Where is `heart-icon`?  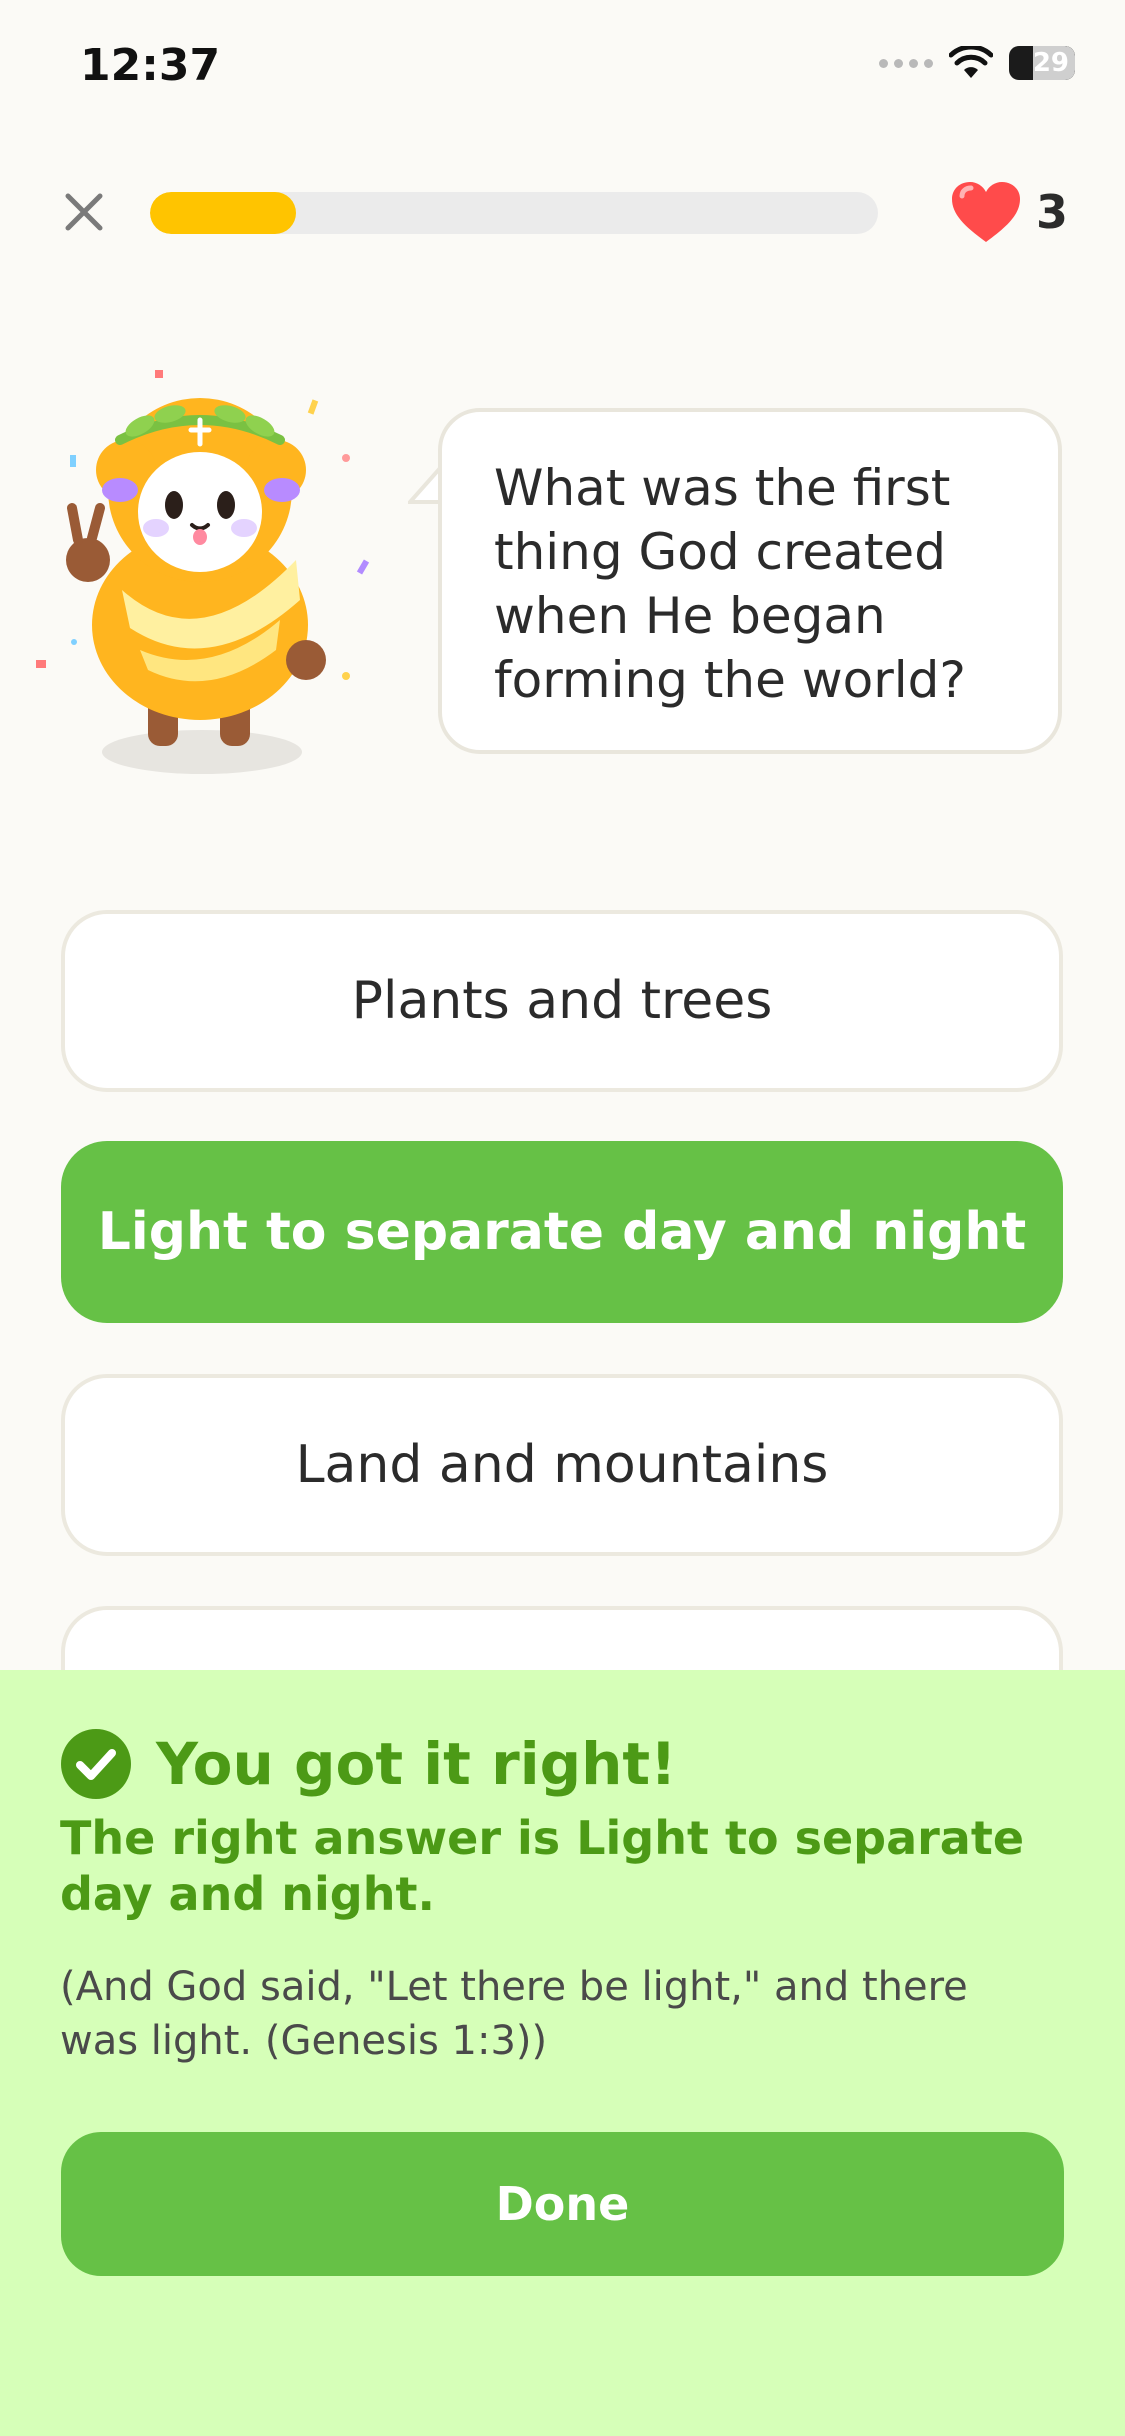
heart-icon is located at coordinates (986, 212).